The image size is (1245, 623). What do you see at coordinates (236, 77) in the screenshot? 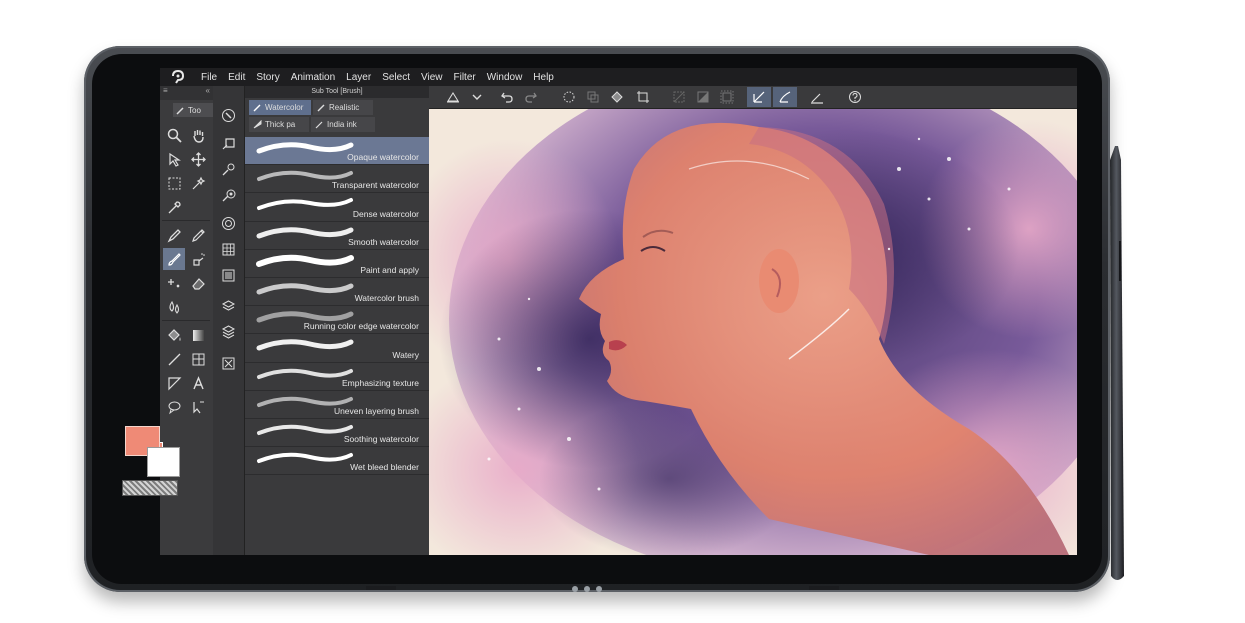
I see `menu-edit: Edit` at bounding box center [236, 77].